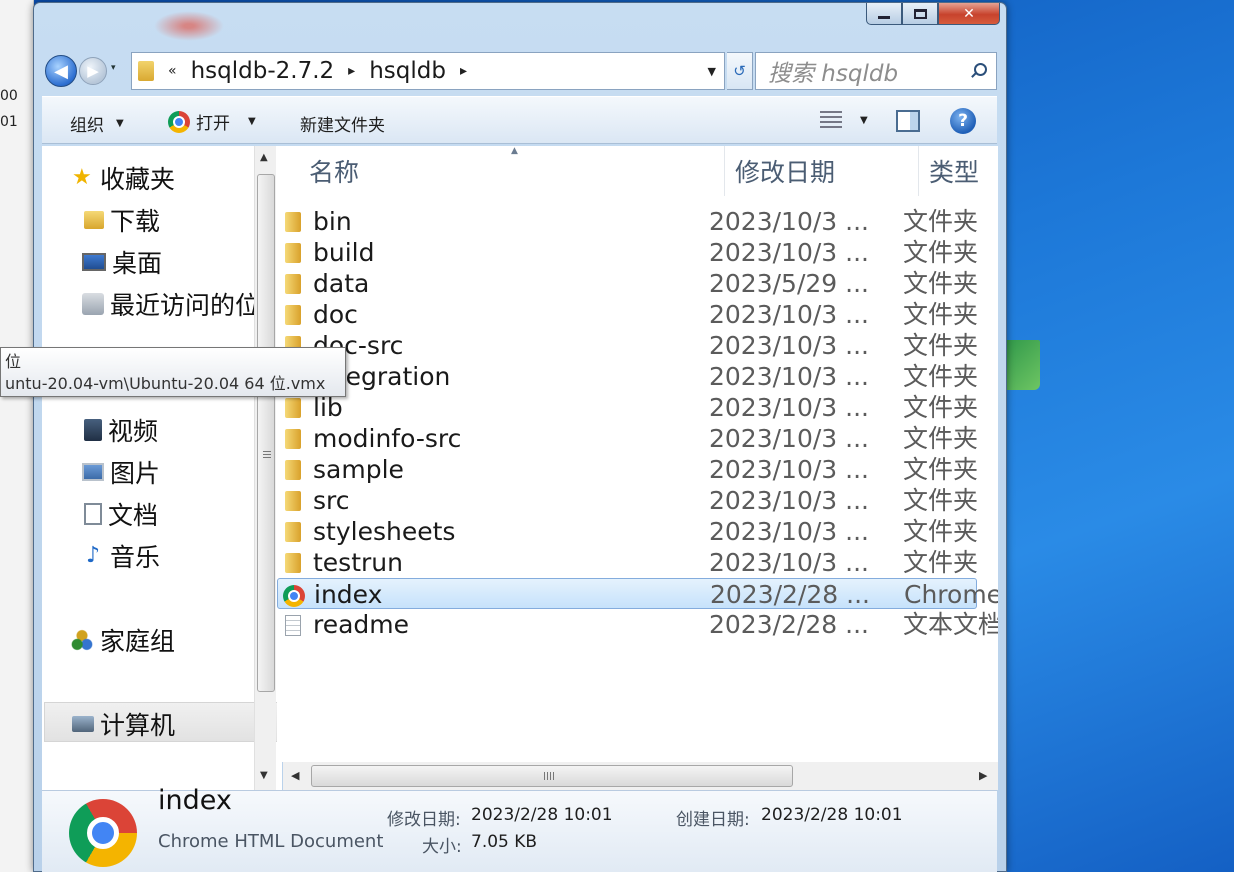 The image size is (1234, 872). I want to click on file-type: Chrome HTML Document, so click(951, 594).